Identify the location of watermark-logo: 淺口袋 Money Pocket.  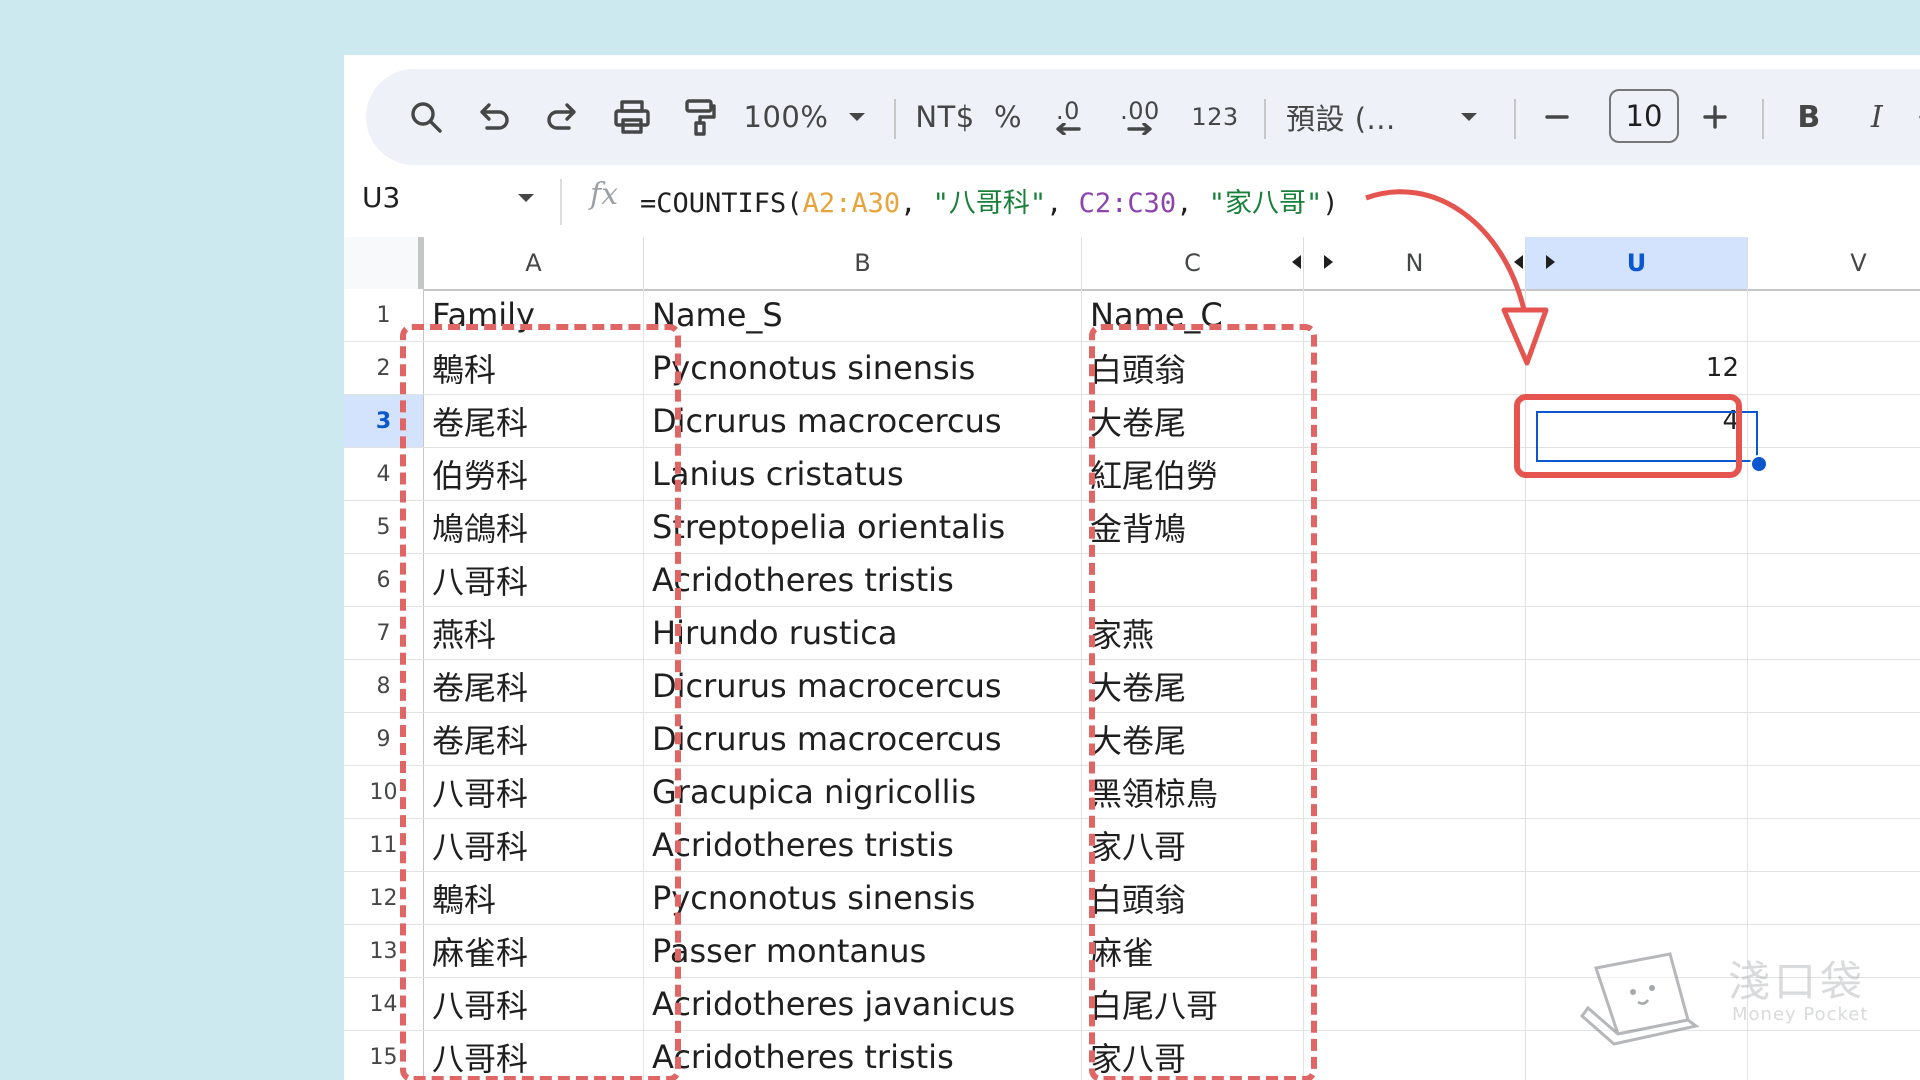
(1738, 998).